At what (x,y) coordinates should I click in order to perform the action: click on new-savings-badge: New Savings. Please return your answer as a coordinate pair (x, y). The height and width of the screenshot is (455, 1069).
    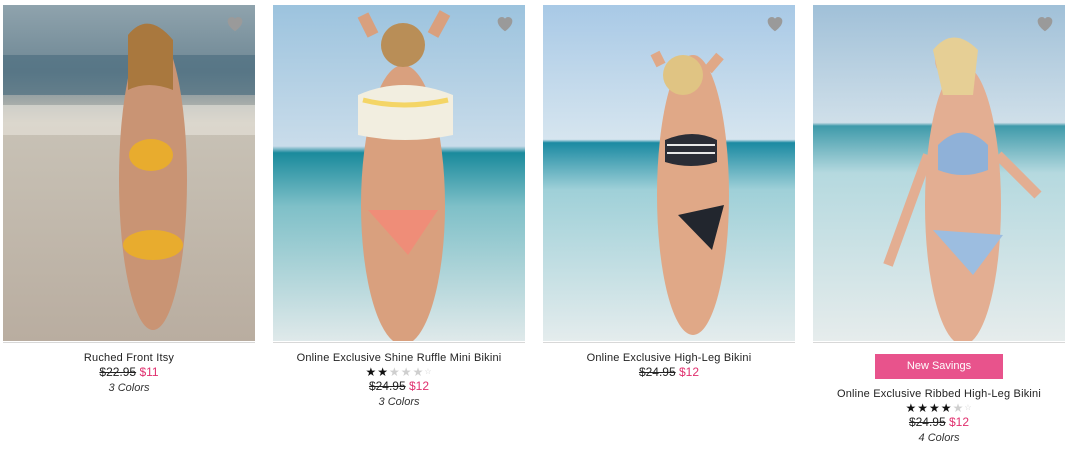
    Looking at the image, I should click on (939, 366).